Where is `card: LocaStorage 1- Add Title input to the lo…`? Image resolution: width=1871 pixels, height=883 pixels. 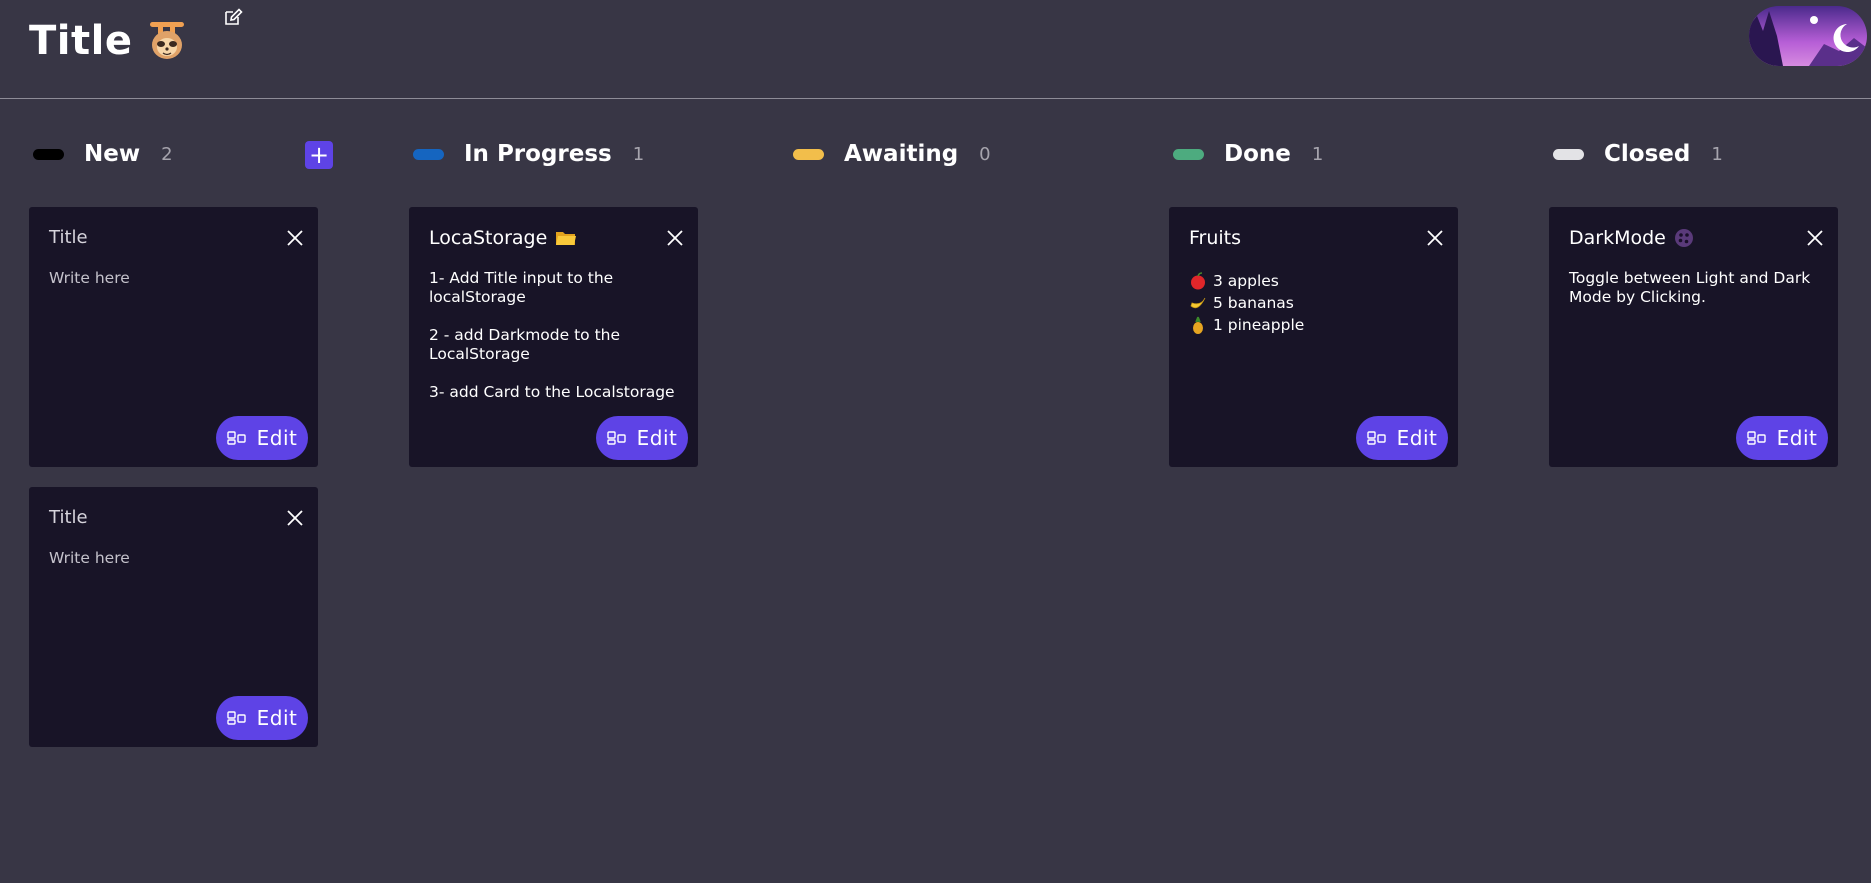 card: LocaStorage 1- Add Title input to the lo… is located at coordinates (553, 337).